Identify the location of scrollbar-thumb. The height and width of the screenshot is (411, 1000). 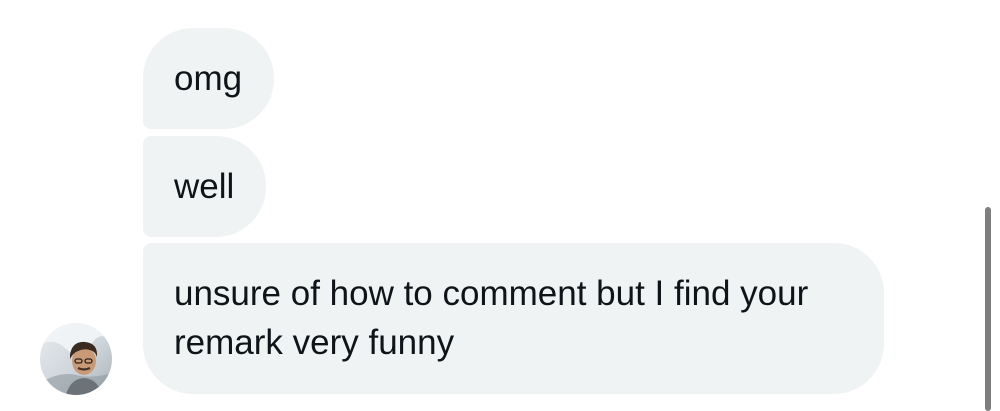
(988, 309).